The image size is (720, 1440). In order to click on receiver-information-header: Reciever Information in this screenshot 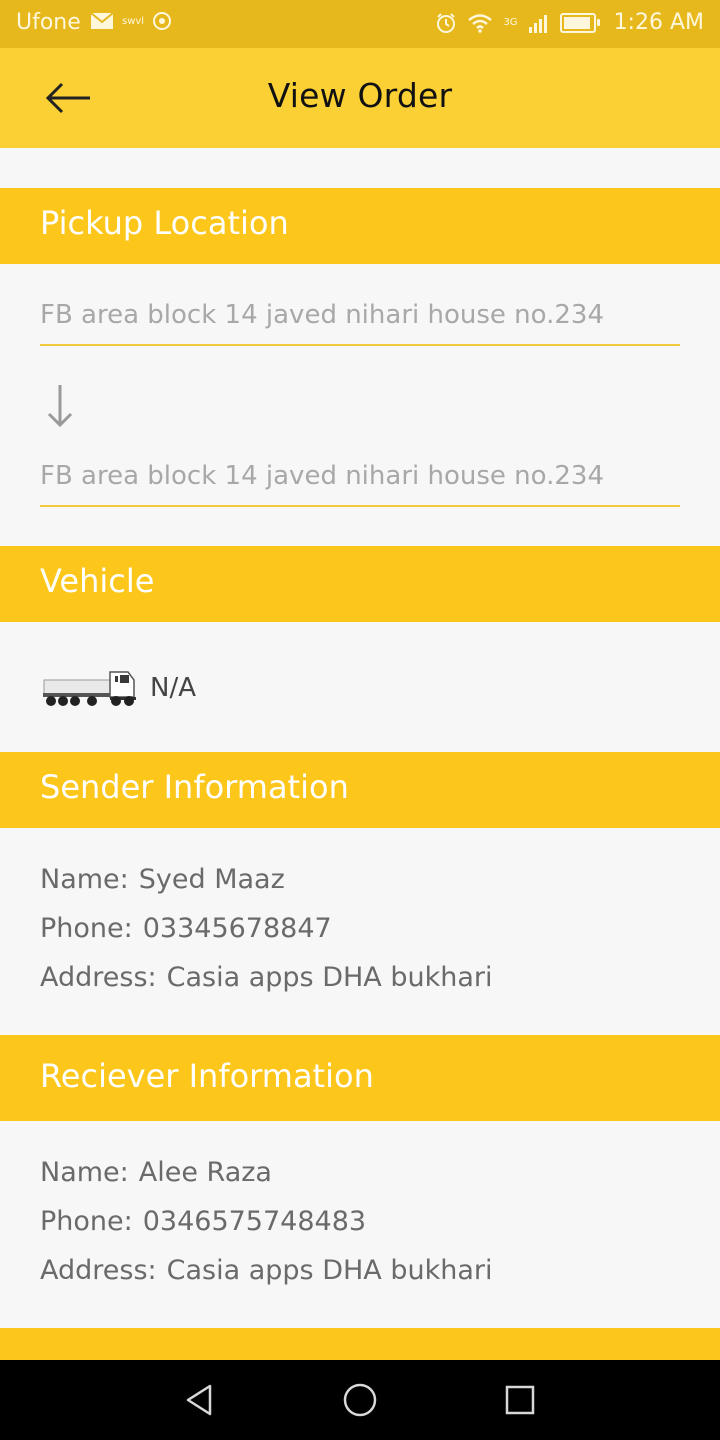, I will do `click(360, 1078)`.